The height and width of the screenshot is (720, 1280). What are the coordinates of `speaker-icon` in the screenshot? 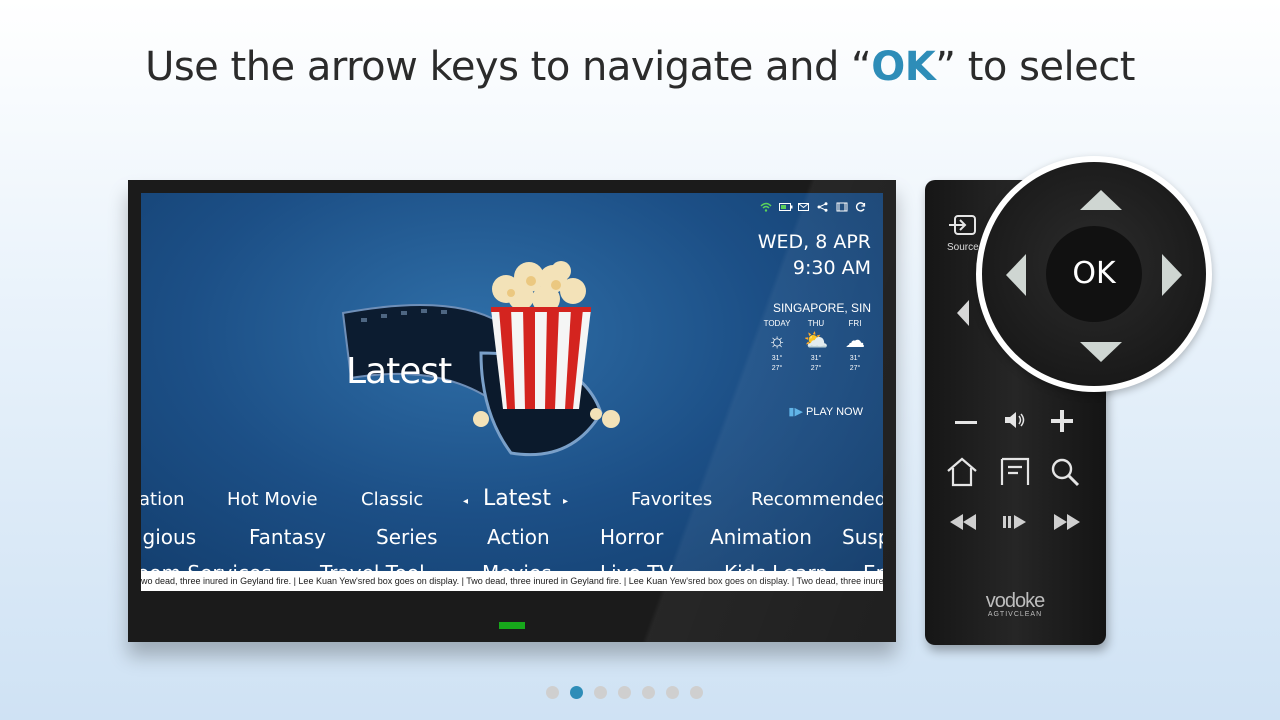 It's located at (1015, 420).